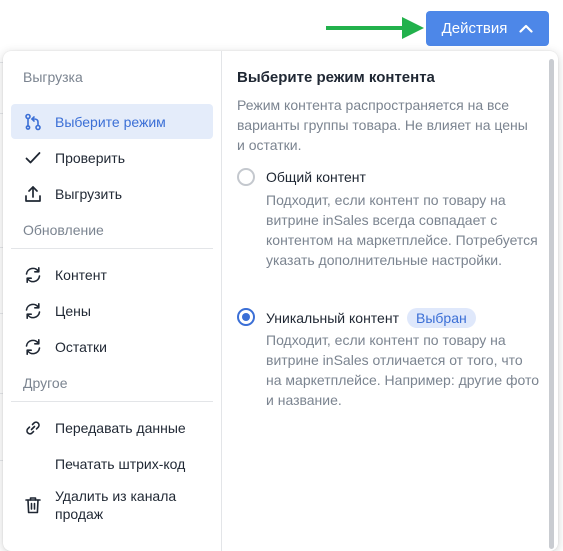  What do you see at coordinates (112, 274) in the screenshot?
I see `menu-item-content: Контент` at bounding box center [112, 274].